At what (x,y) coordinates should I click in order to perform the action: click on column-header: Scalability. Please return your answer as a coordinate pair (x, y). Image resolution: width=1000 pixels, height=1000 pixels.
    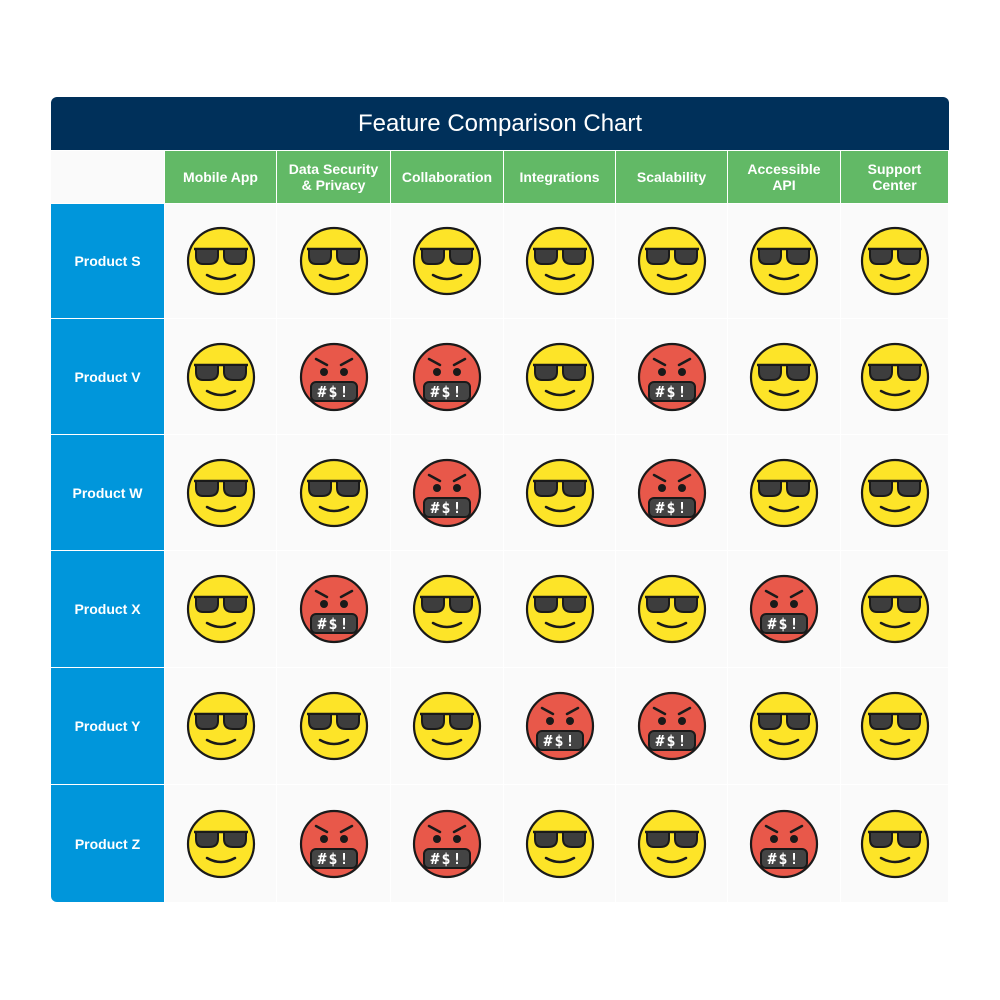
    Looking at the image, I should click on (671, 177).